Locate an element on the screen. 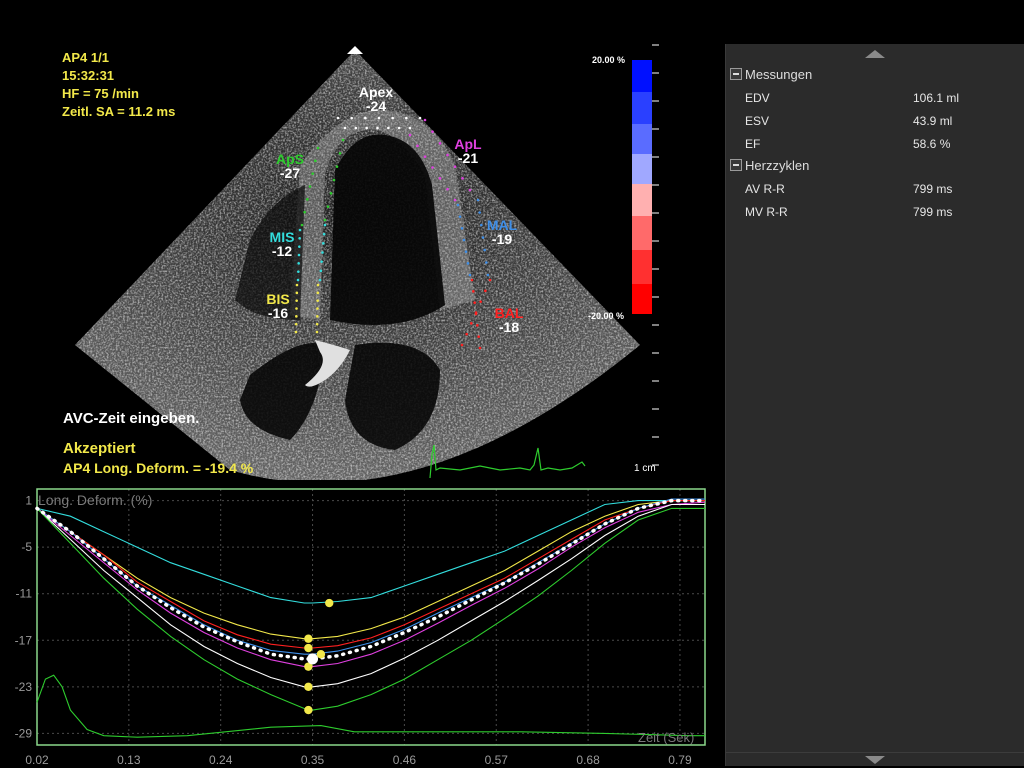 The height and width of the screenshot is (768, 1024). segment-apl: ApL -21 is located at coordinates (468, 151).